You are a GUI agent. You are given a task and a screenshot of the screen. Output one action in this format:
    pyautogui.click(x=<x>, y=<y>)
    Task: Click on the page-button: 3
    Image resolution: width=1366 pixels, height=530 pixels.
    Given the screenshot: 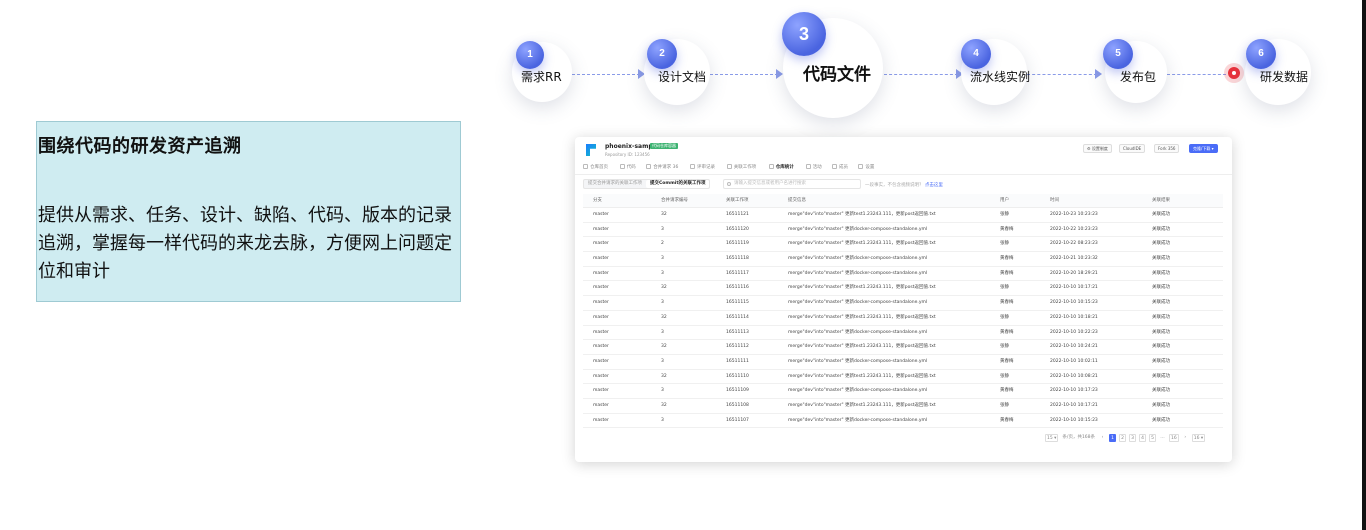 What is the action you would take?
    pyautogui.click(x=1133, y=438)
    